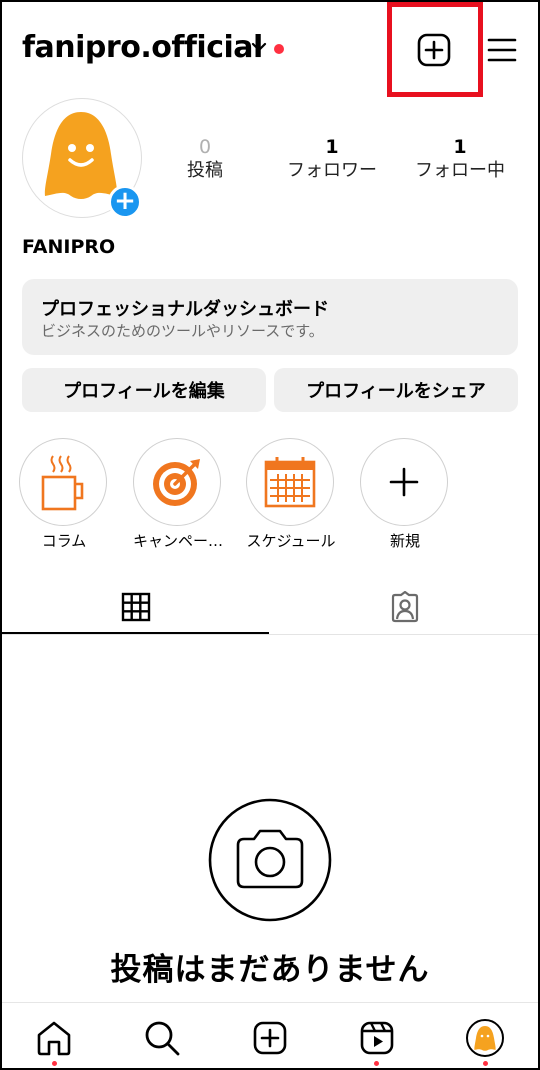 The height and width of the screenshot is (1070, 540). I want to click on dashboard-title: プロフェッショナルダッシュボード, so click(185, 309).